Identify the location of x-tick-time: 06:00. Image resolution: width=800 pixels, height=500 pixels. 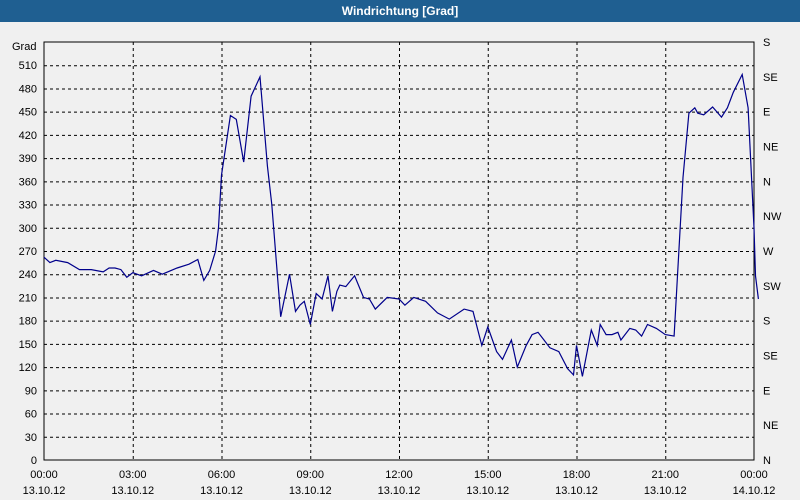
(222, 475).